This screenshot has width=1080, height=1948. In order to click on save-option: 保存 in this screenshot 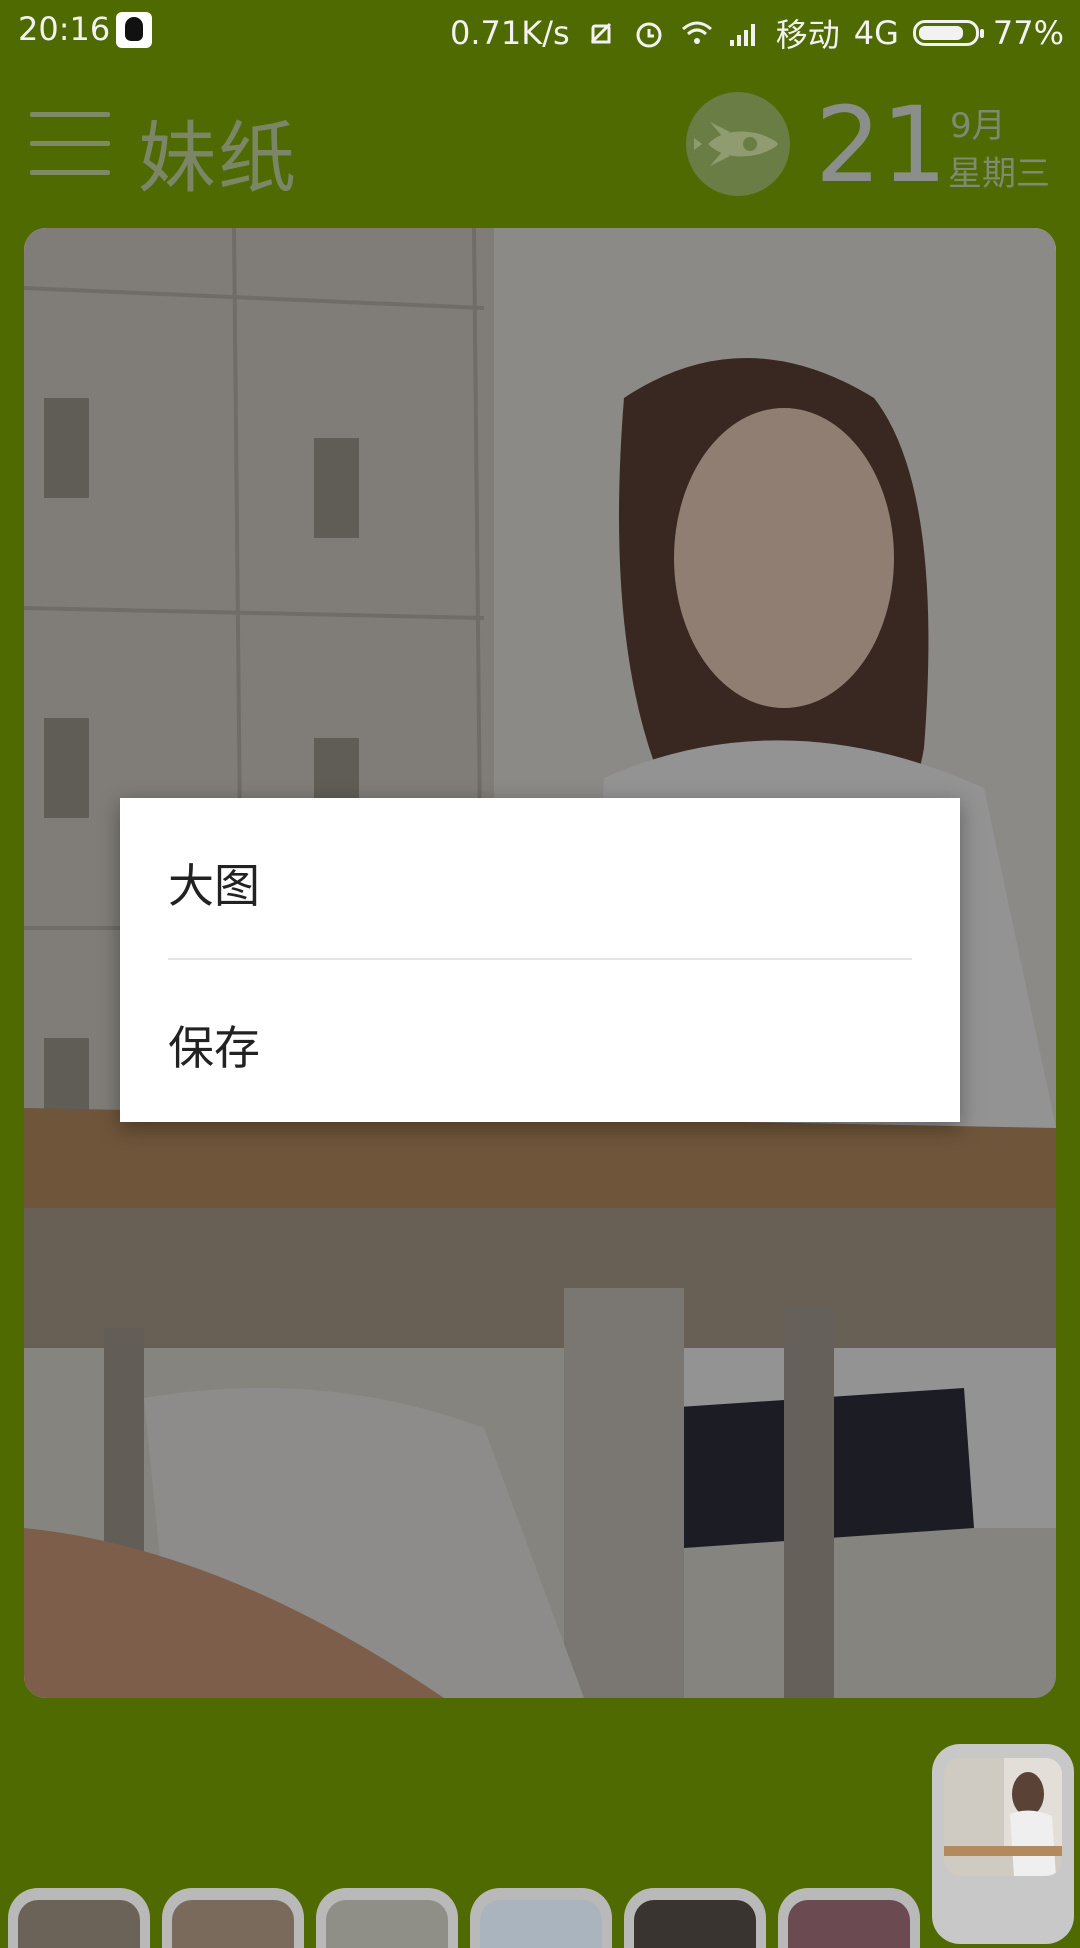, I will do `click(214, 1045)`.